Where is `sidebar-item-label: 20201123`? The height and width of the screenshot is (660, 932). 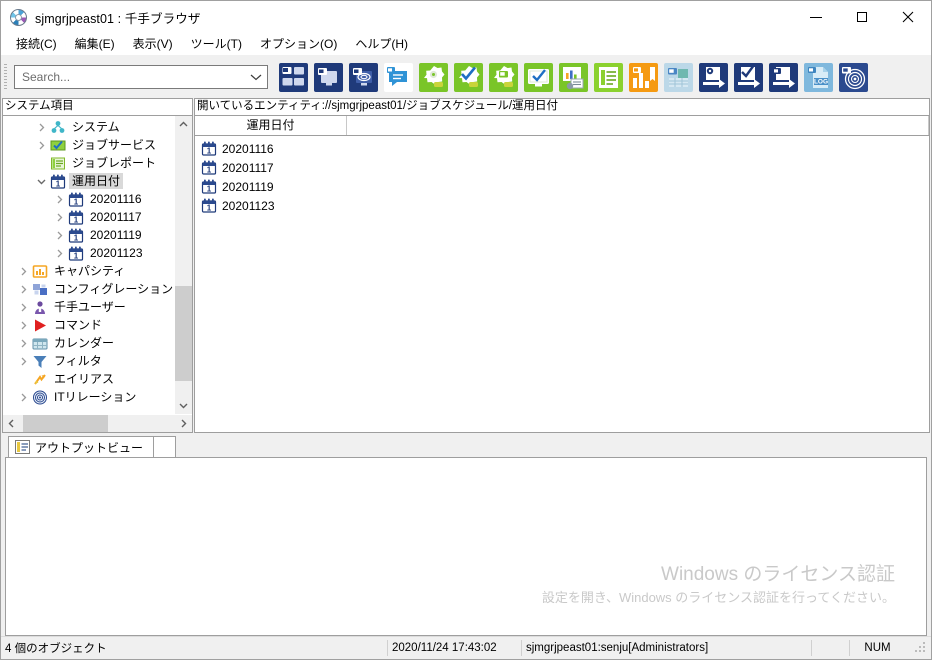 sidebar-item-label: 20201123 is located at coordinates (116, 253).